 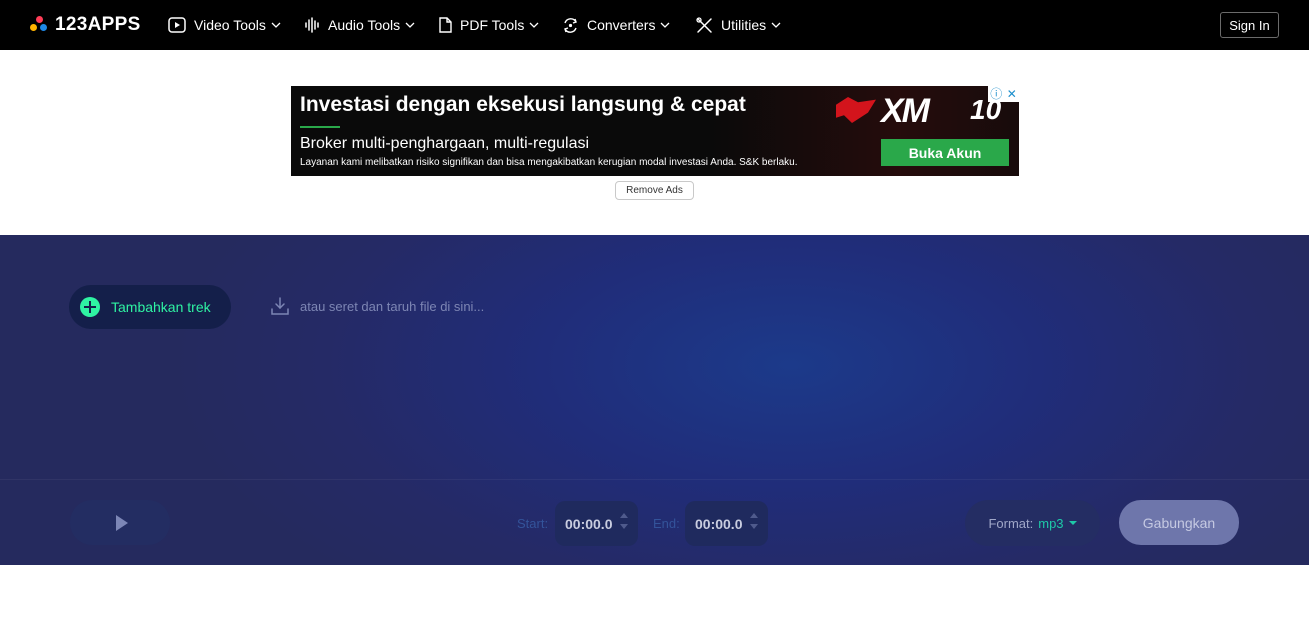 What do you see at coordinates (905, 111) in the screenshot?
I see `ad-brand-text: XM` at bounding box center [905, 111].